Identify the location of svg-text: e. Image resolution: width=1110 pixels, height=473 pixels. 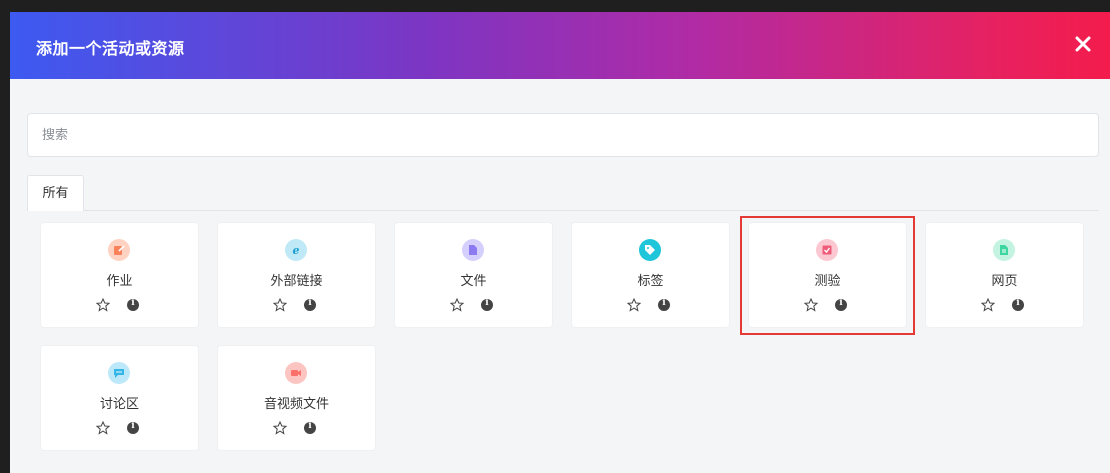
(296, 250).